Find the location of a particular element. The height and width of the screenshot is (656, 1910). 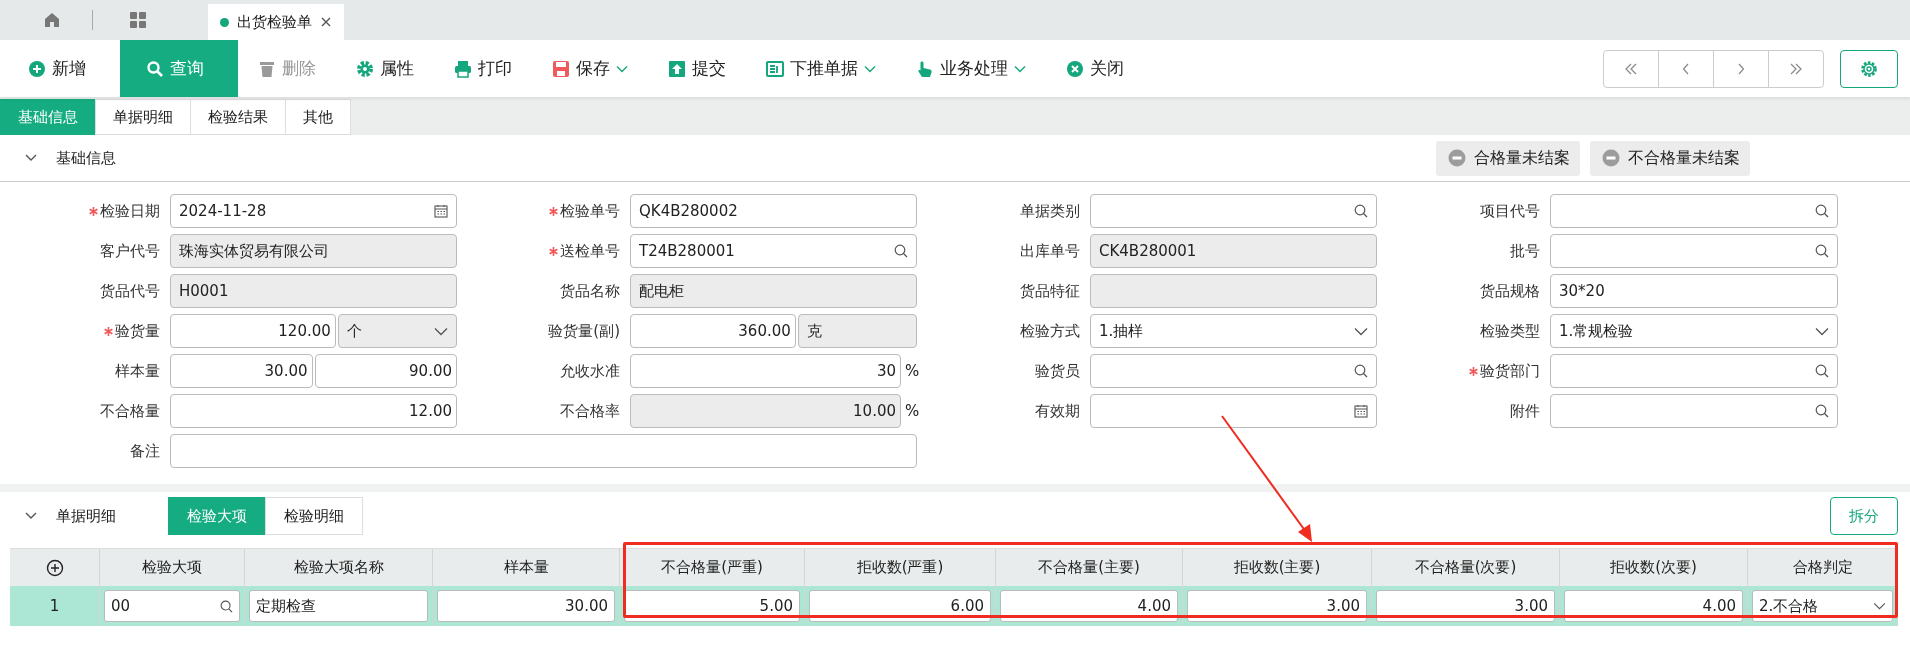

toolbar-button: 属性 is located at coordinates (392, 68).